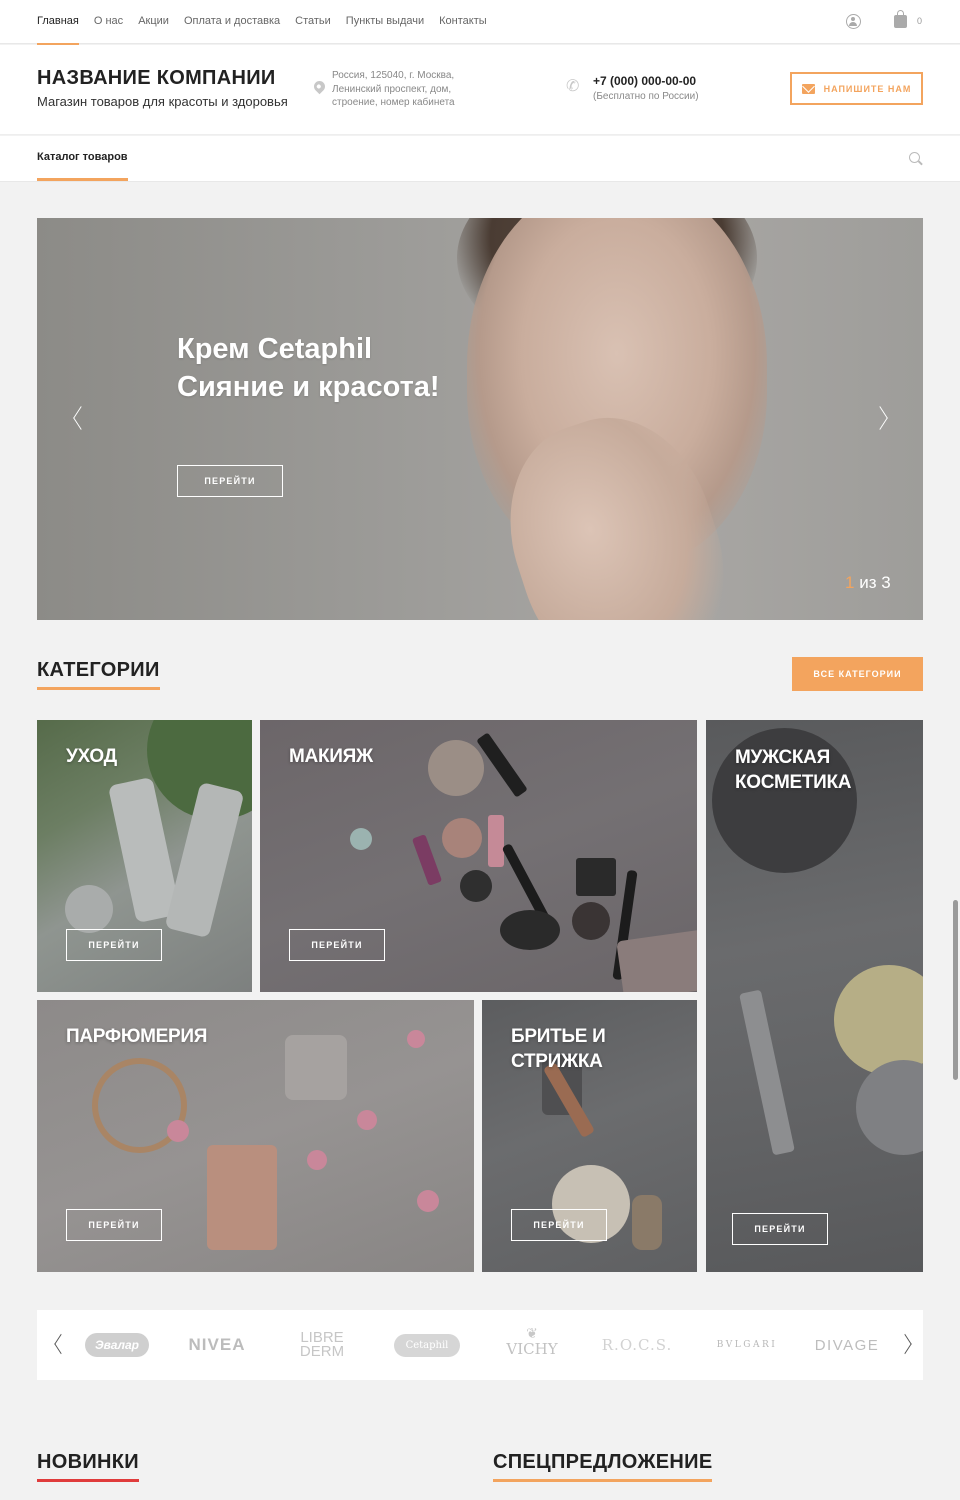  Describe the element at coordinates (919, 21) in the screenshot. I see `cart-count: 0` at that location.